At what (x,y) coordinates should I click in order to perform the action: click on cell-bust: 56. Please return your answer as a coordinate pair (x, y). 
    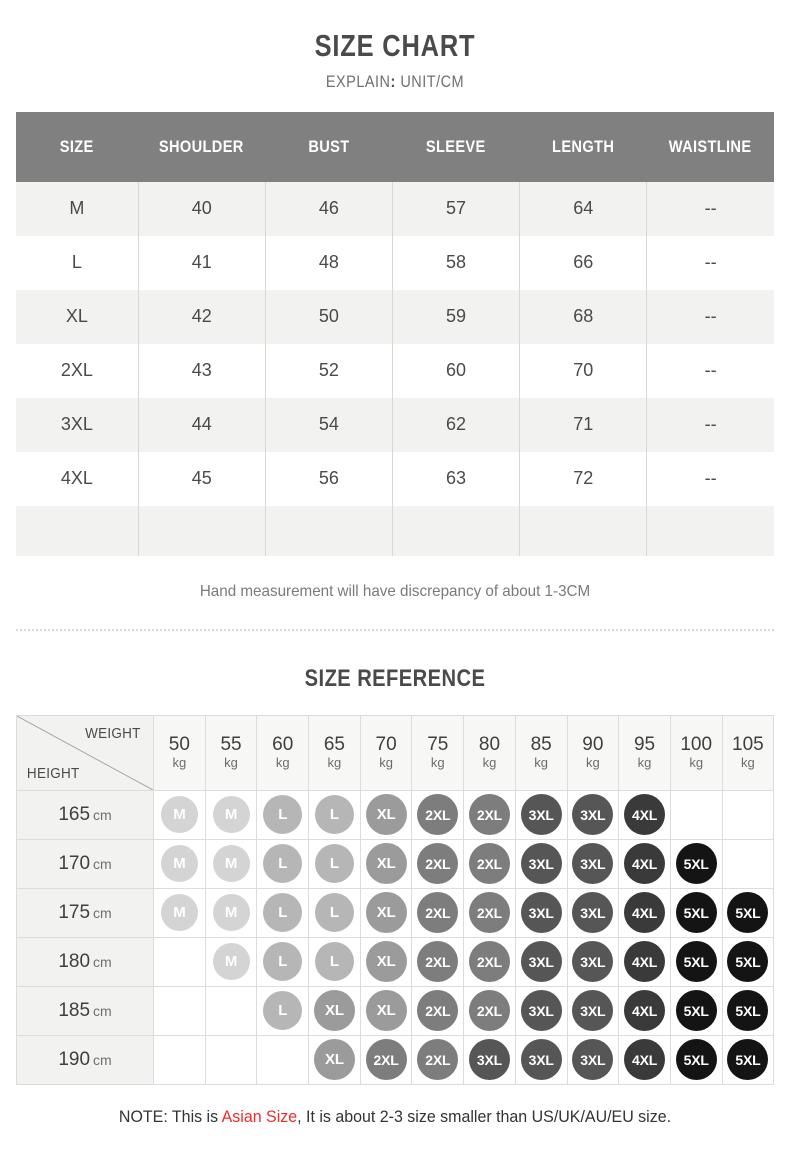
    Looking at the image, I should click on (328, 478).